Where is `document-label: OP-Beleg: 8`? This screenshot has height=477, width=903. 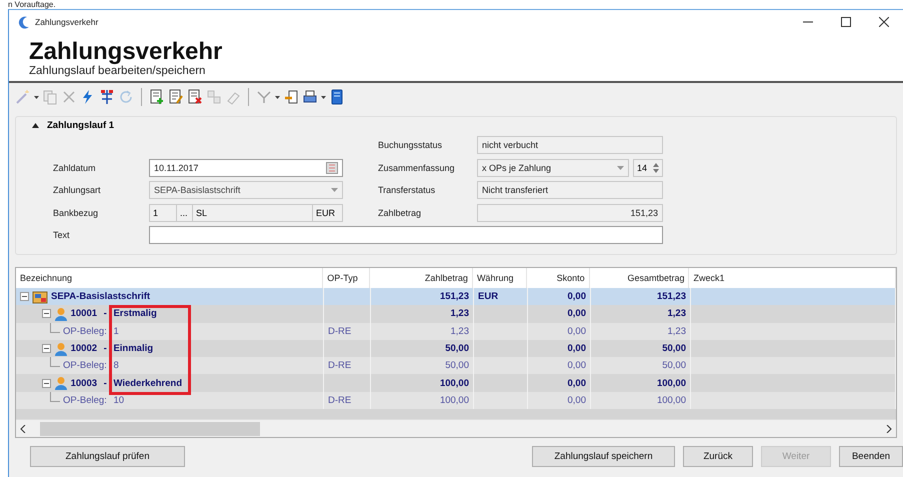 document-label: OP-Beleg: 8 is located at coordinates (91, 366).